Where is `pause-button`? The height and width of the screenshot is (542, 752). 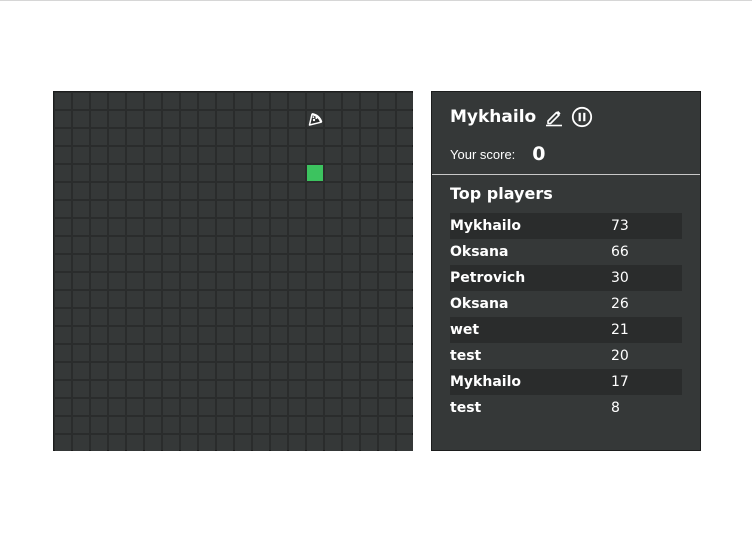
pause-button is located at coordinates (582, 117).